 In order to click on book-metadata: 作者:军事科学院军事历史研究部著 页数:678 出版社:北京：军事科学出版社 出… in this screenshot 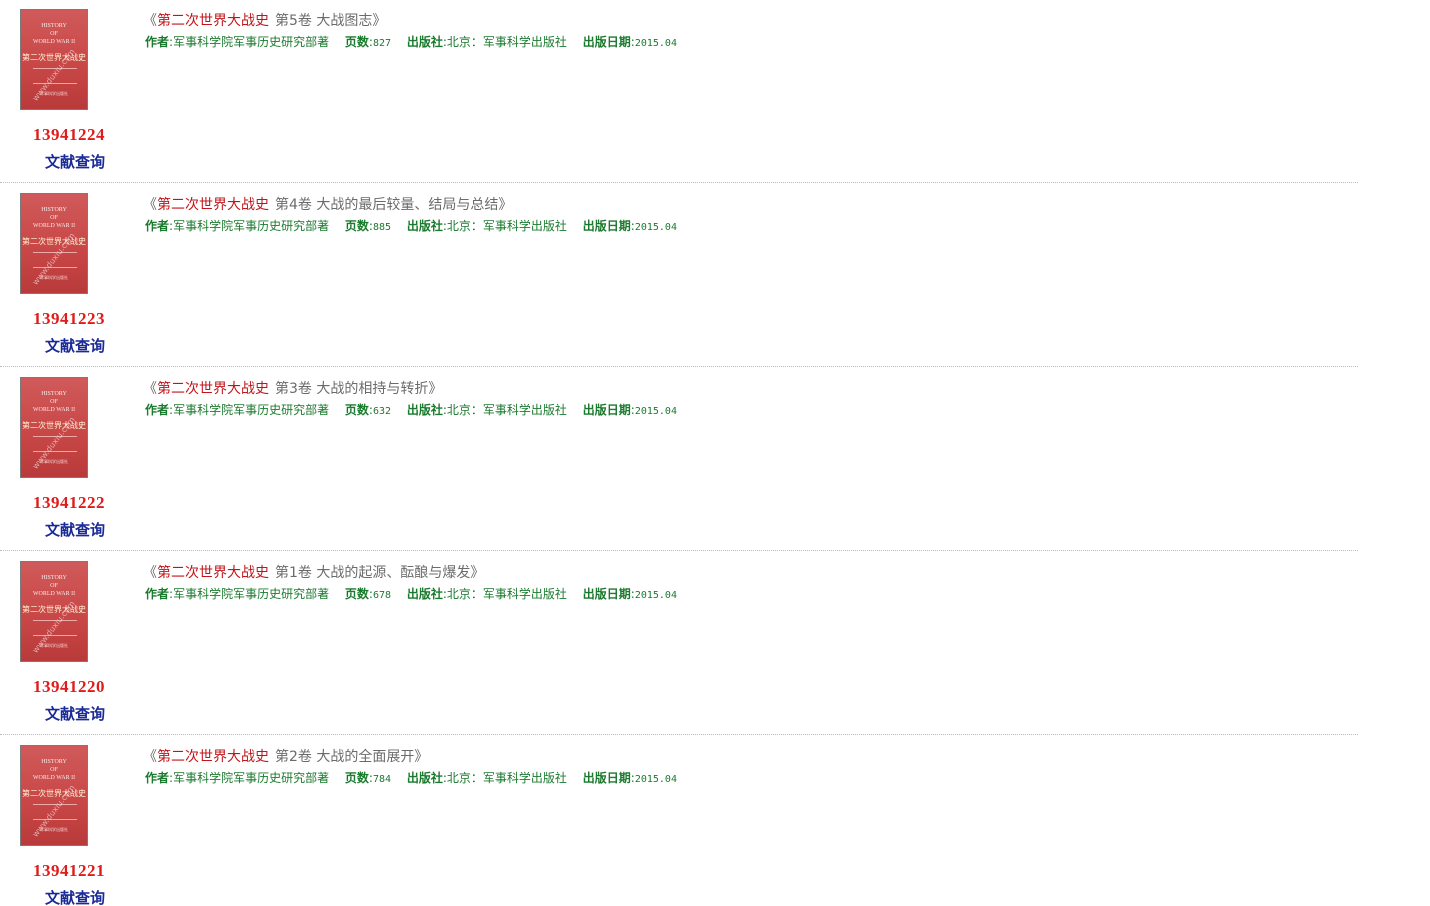, I will do `click(417, 593)`.